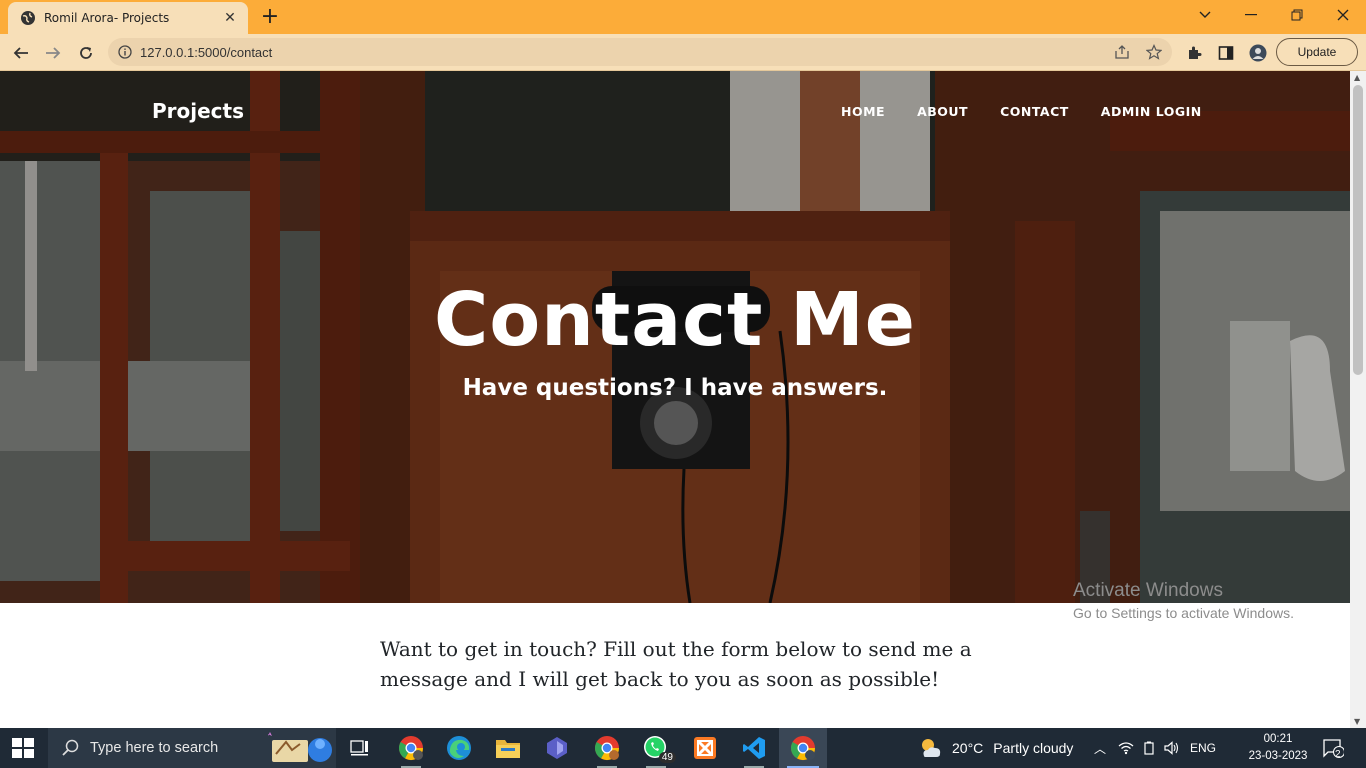  What do you see at coordinates (1357, 721) in the screenshot?
I see `scroll-down-icon: ▼` at bounding box center [1357, 721].